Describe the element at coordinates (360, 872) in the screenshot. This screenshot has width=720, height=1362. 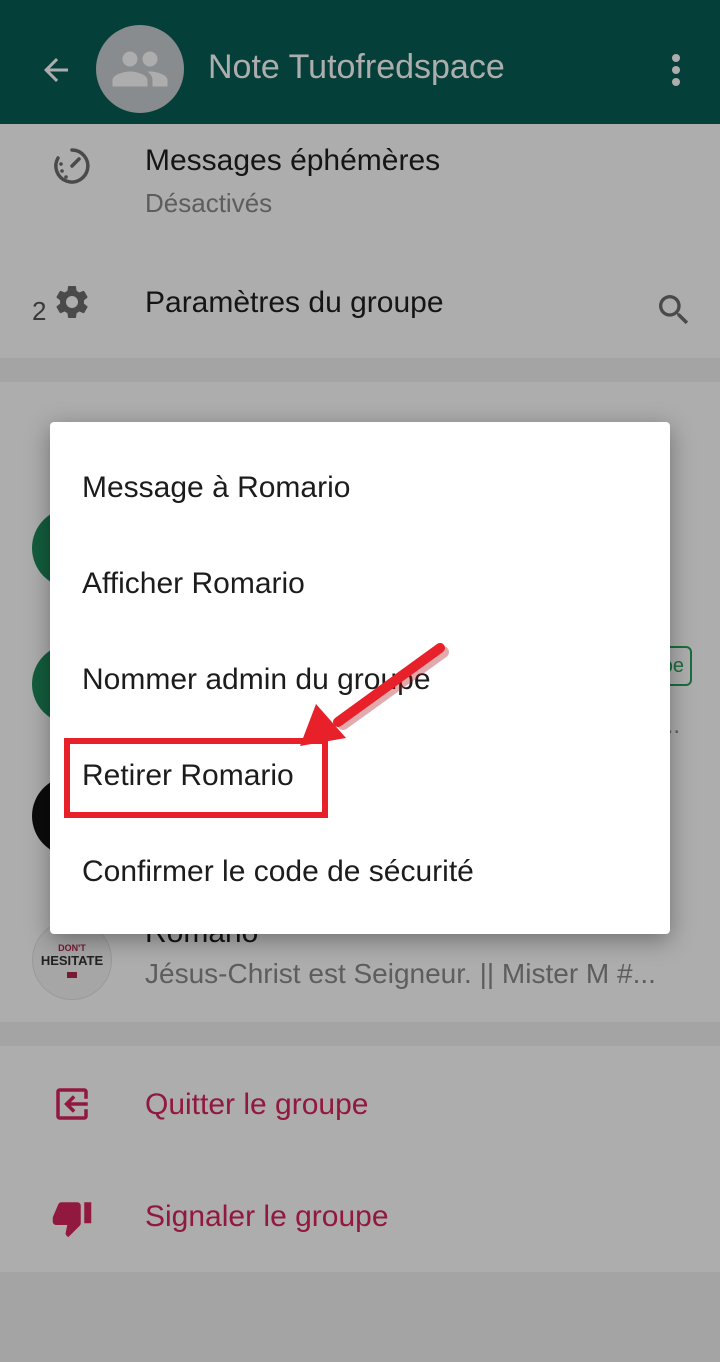
I see `menu-item-verify-security-code: Confirmer le code de sécurité` at that location.